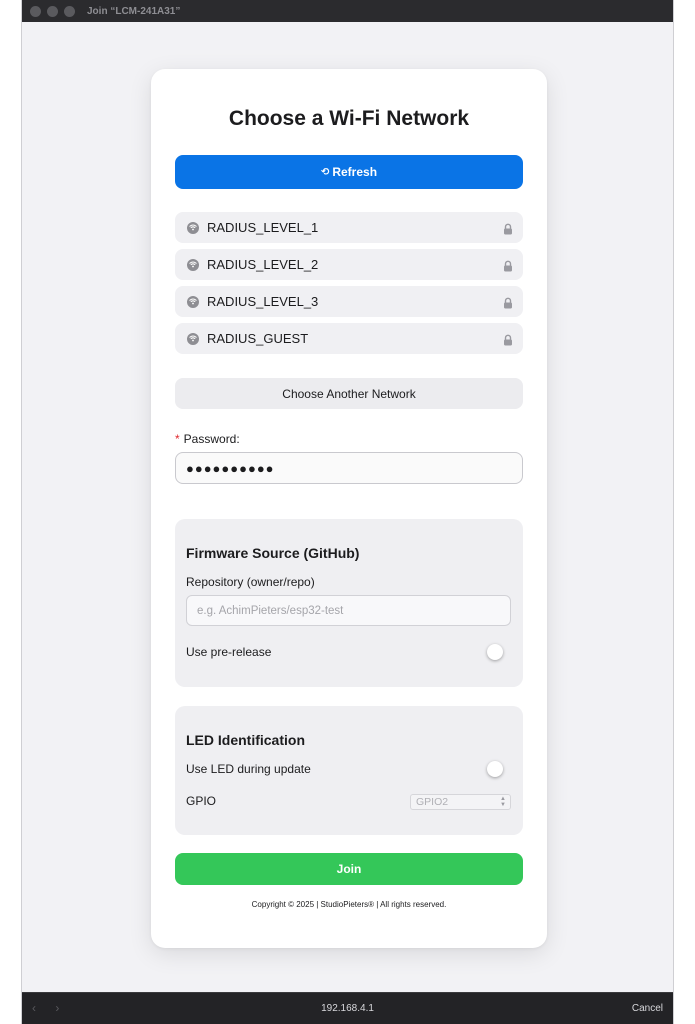  I want to click on network-name: RADIUS_LEVEL_3, so click(263, 301).